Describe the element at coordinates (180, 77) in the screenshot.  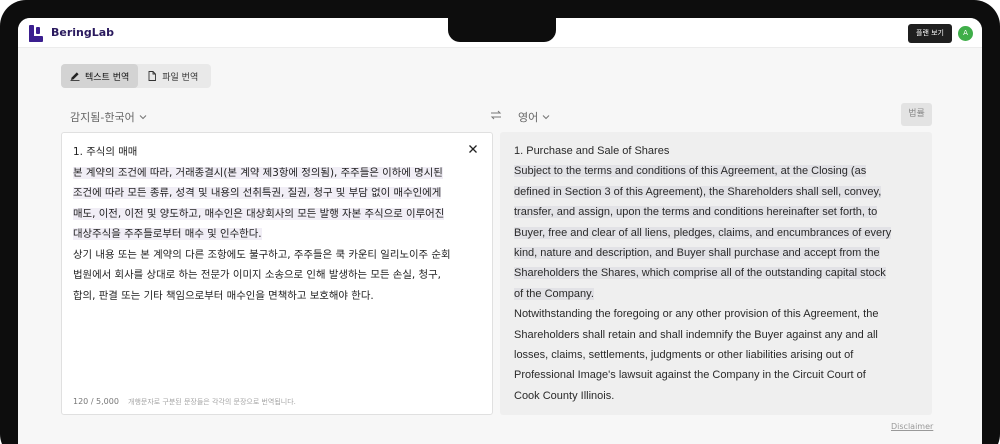
I see `tab-label: 파일 번역` at that location.